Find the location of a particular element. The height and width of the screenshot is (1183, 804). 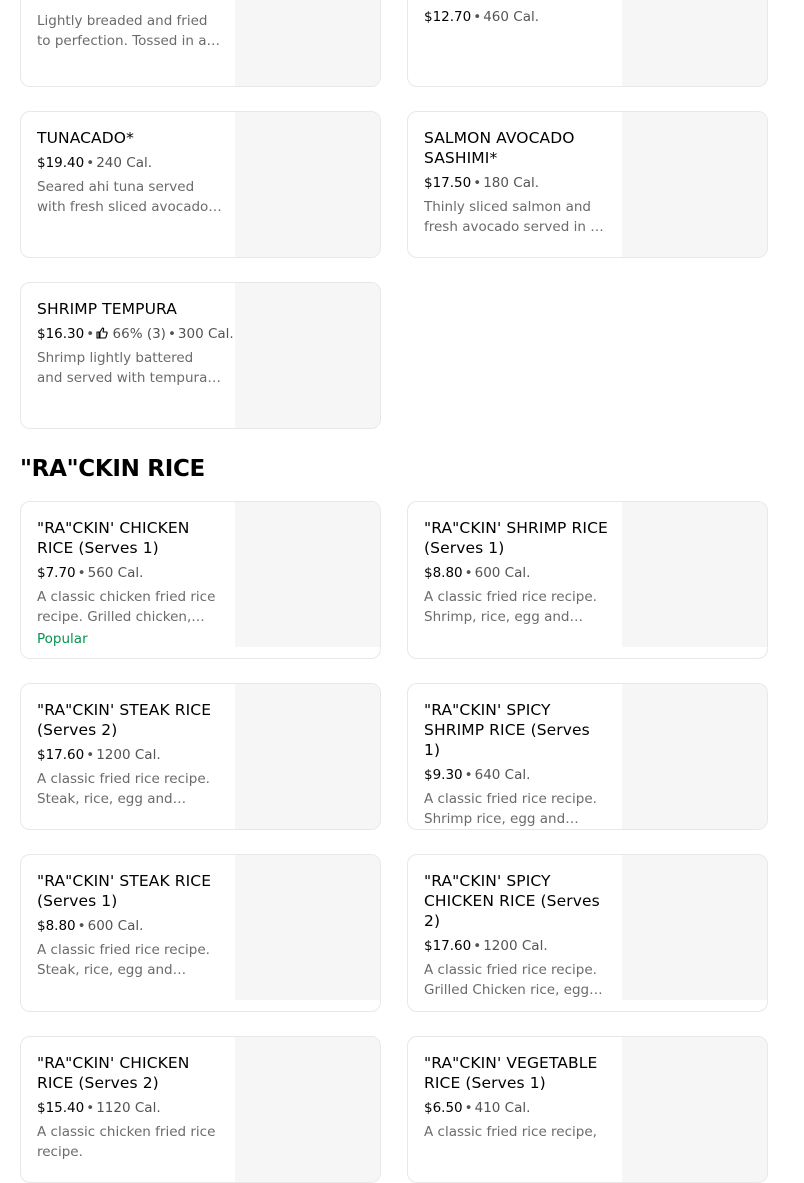

item-meta: $15.40 • 1120 Cal. is located at coordinates (99, 1108).